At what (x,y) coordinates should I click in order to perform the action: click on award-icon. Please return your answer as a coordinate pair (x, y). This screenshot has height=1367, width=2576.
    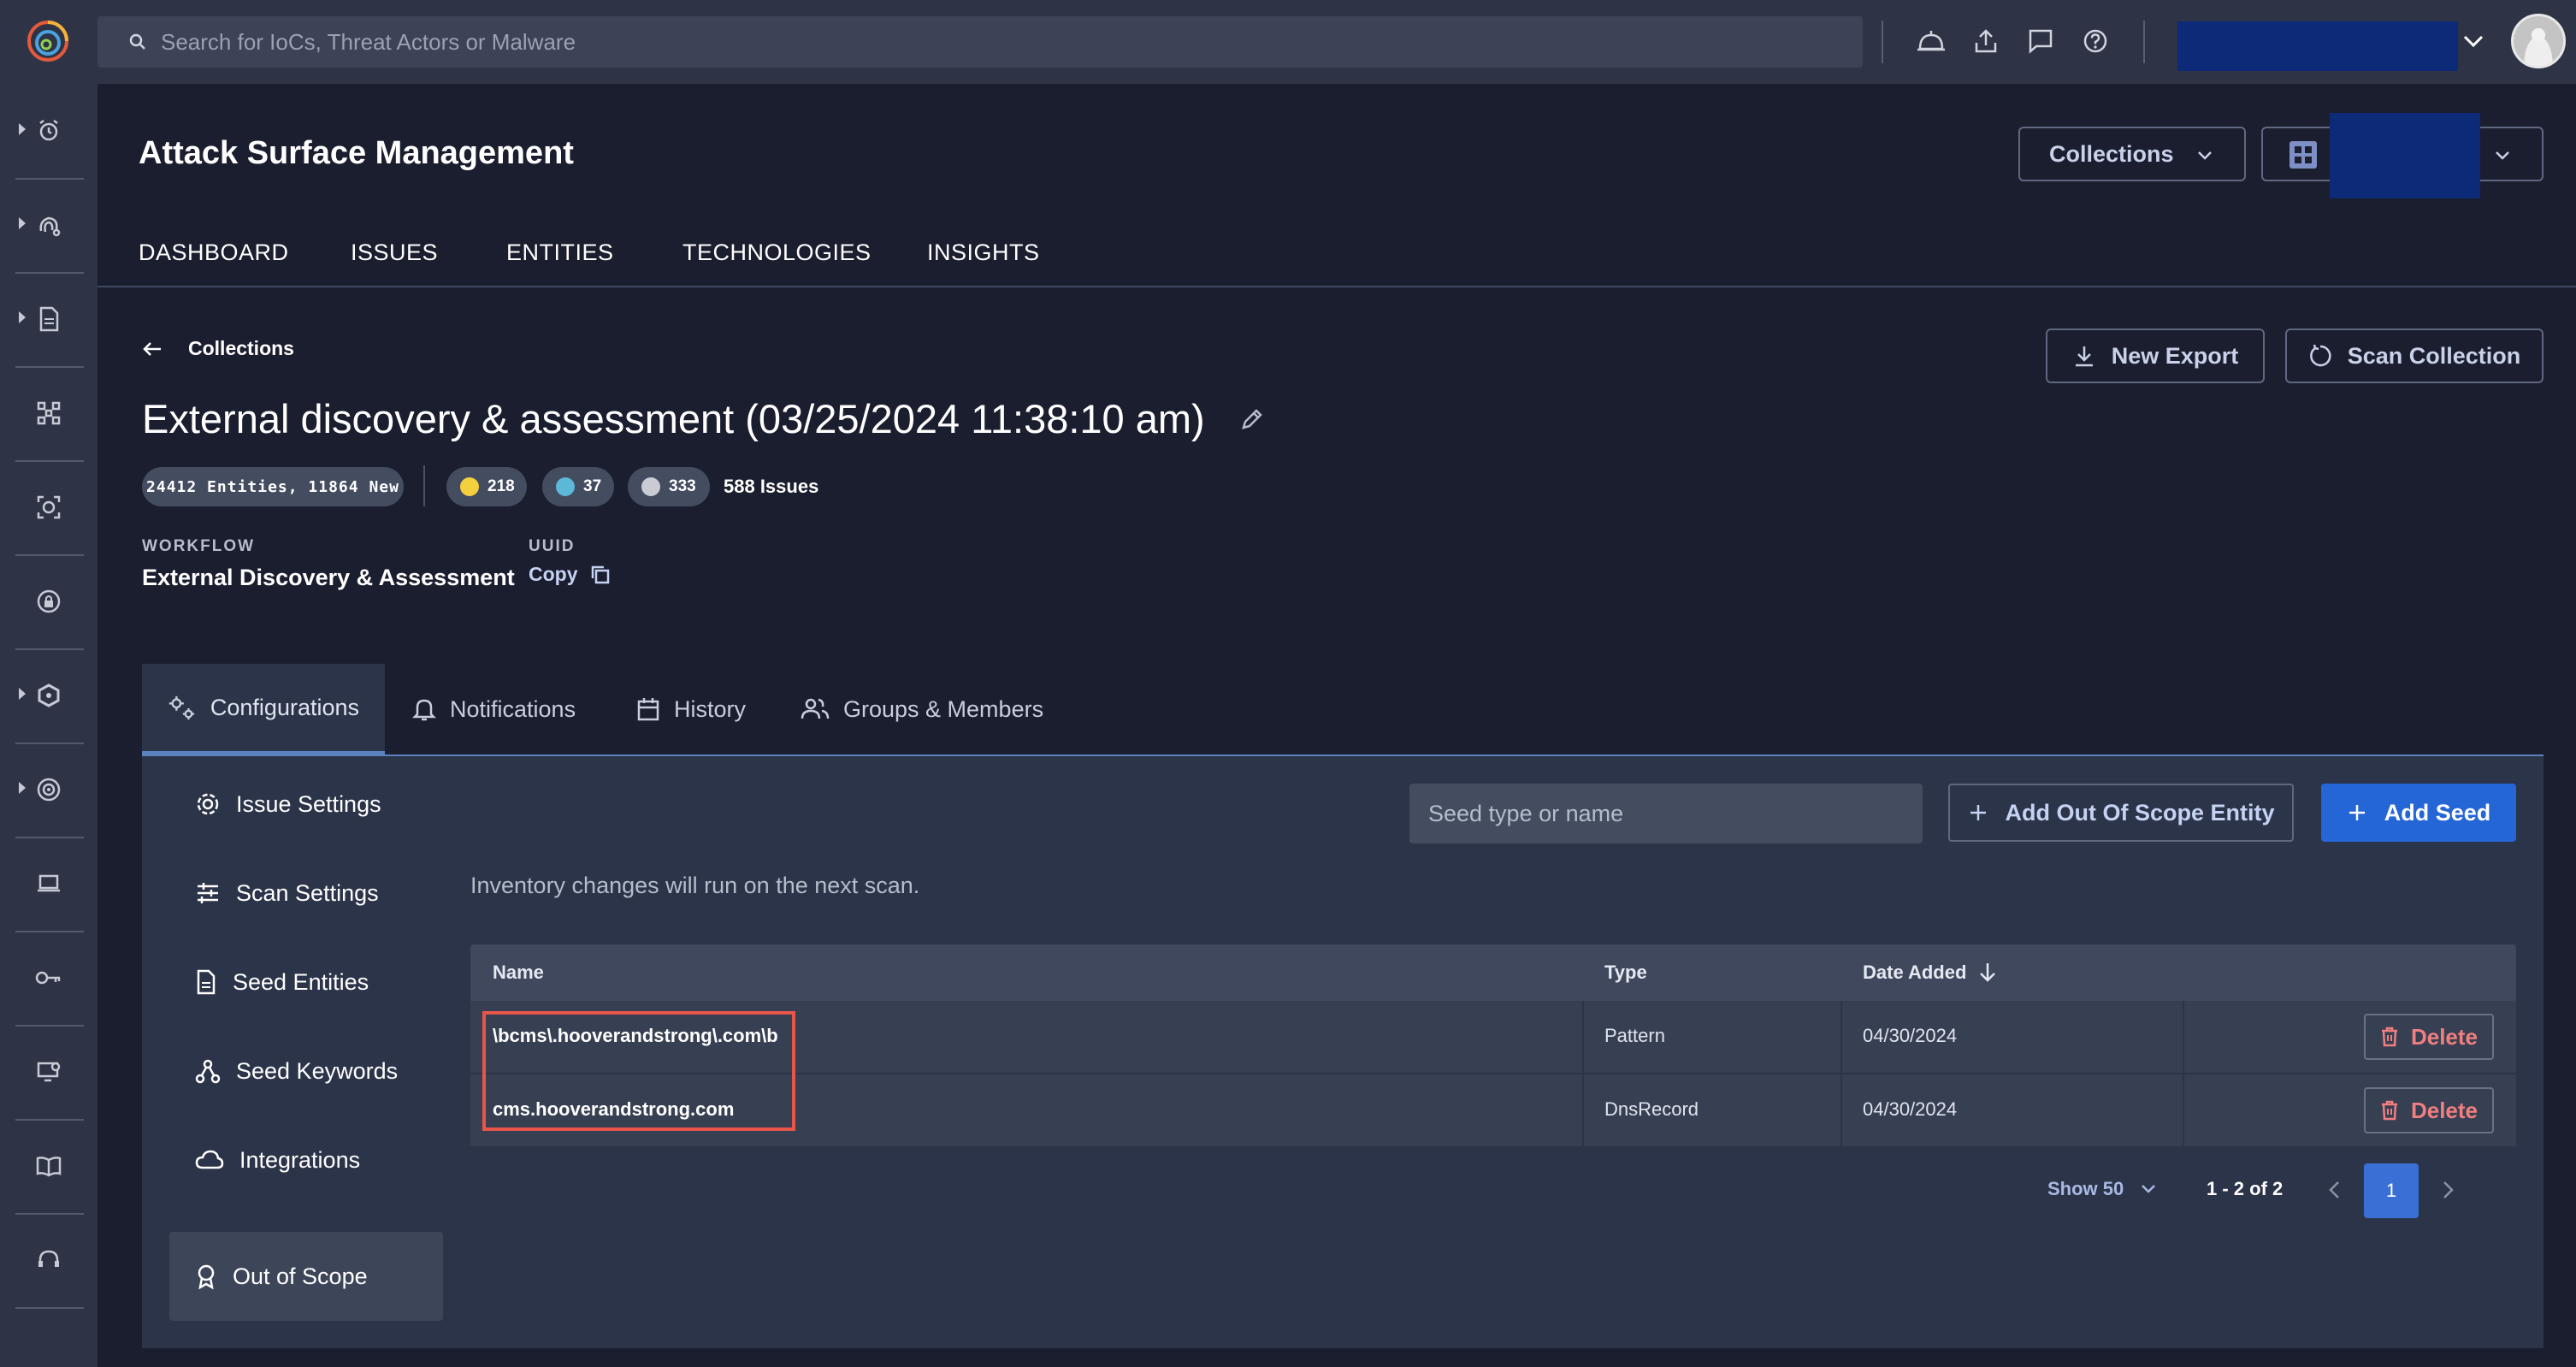
    Looking at the image, I should click on (206, 1276).